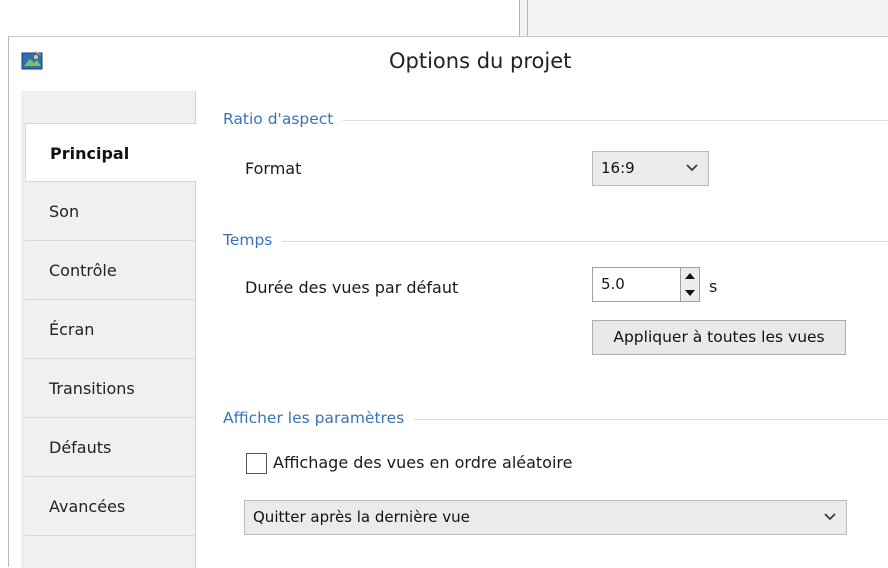 This screenshot has width=888, height=568. What do you see at coordinates (545, 517) in the screenshot?
I see `end-action-select: Quitter après la dernière vue` at bounding box center [545, 517].